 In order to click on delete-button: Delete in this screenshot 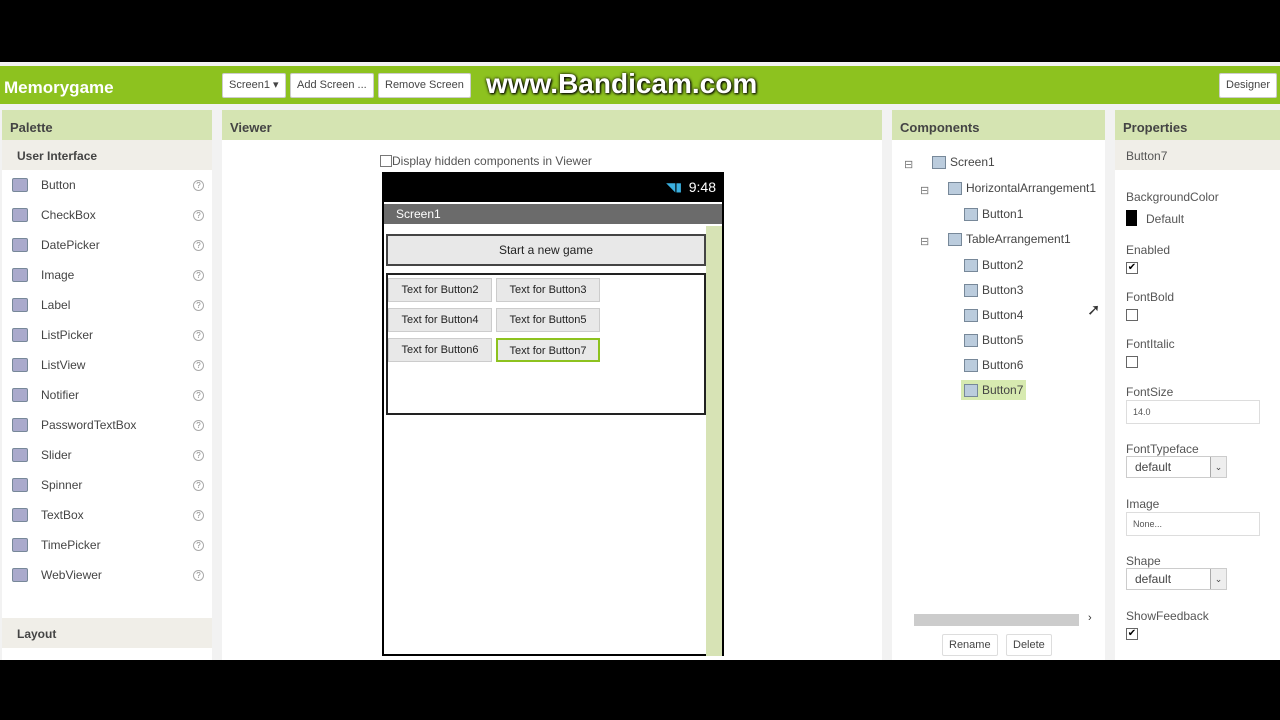, I will do `click(1029, 645)`.